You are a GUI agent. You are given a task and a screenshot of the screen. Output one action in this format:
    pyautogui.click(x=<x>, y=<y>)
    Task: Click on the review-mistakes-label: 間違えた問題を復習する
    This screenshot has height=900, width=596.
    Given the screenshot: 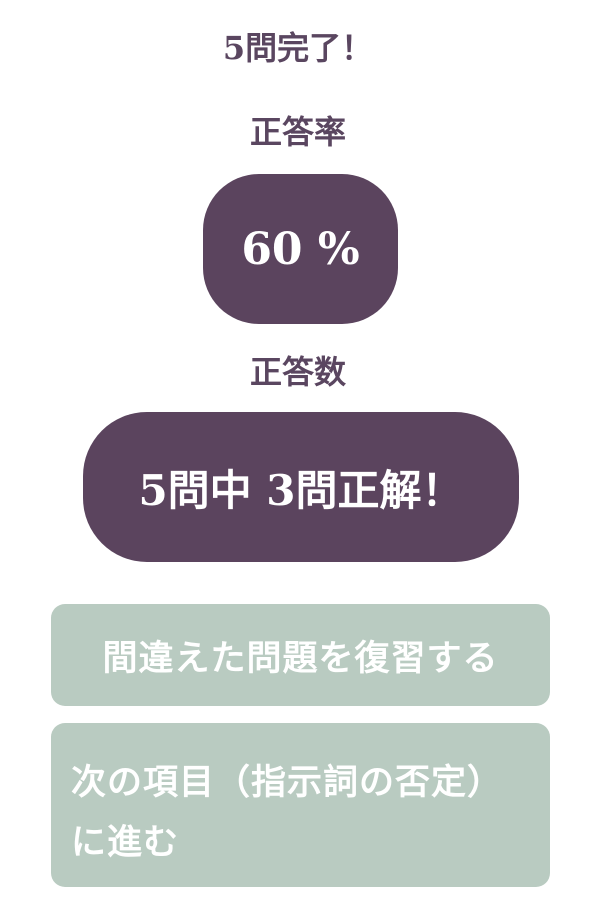 What is the action you would take?
    pyautogui.click(x=300, y=658)
    